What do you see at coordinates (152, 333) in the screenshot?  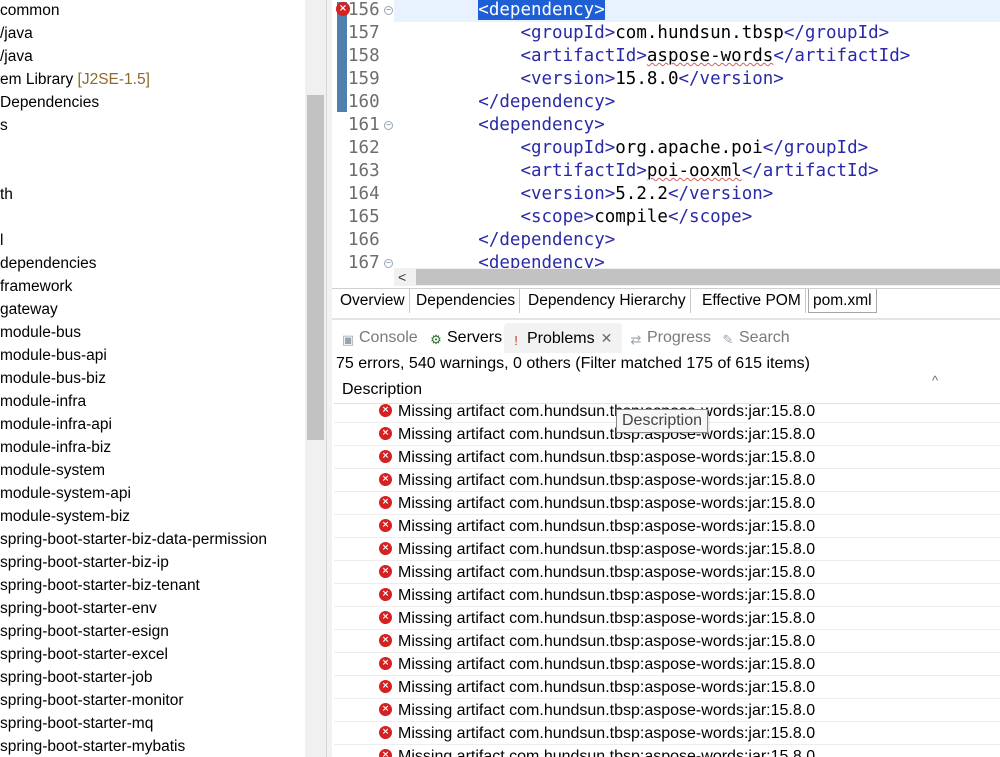 I see `tree-item: module-bus` at bounding box center [152, 333].